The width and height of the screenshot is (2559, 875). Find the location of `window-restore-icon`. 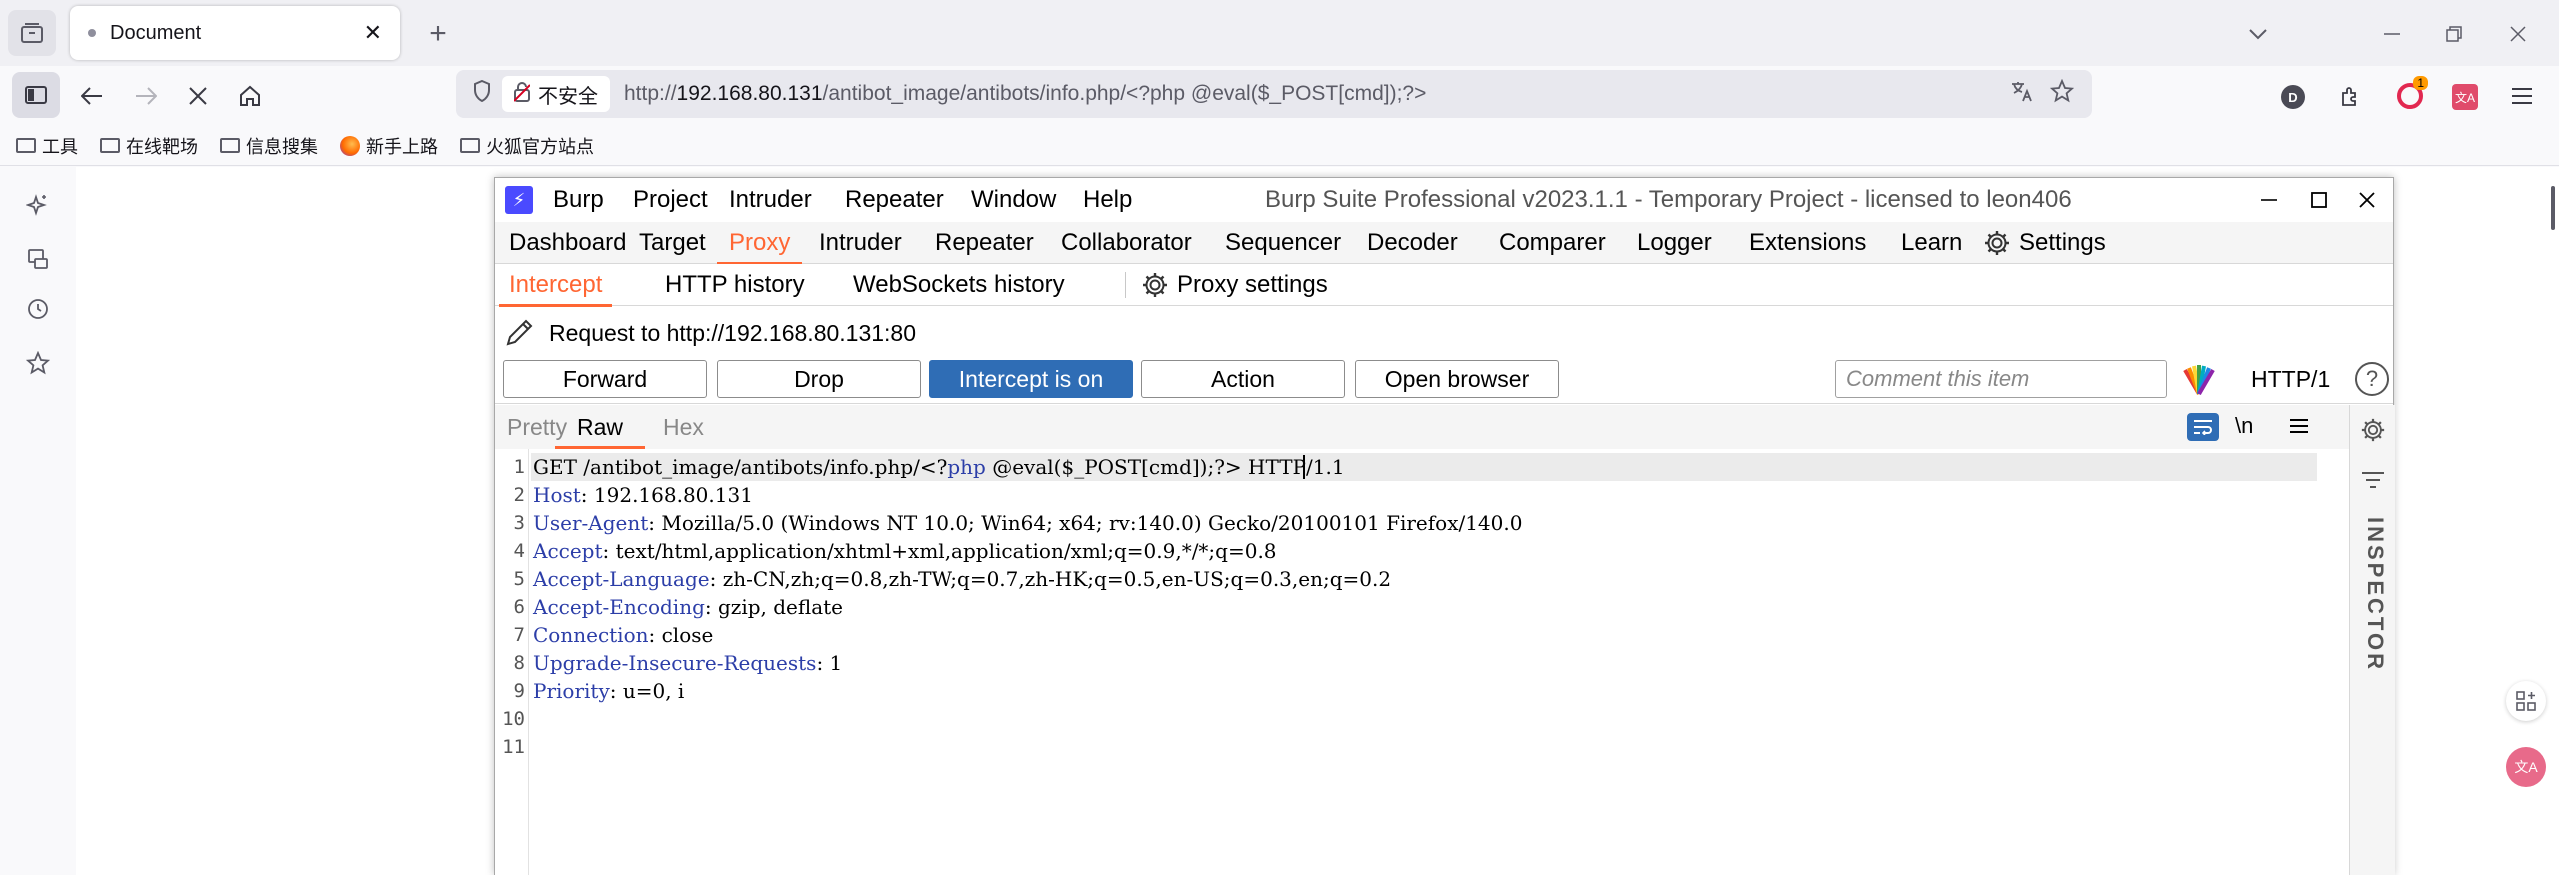

window-restore-icon is located at coordinates (2454, 34).